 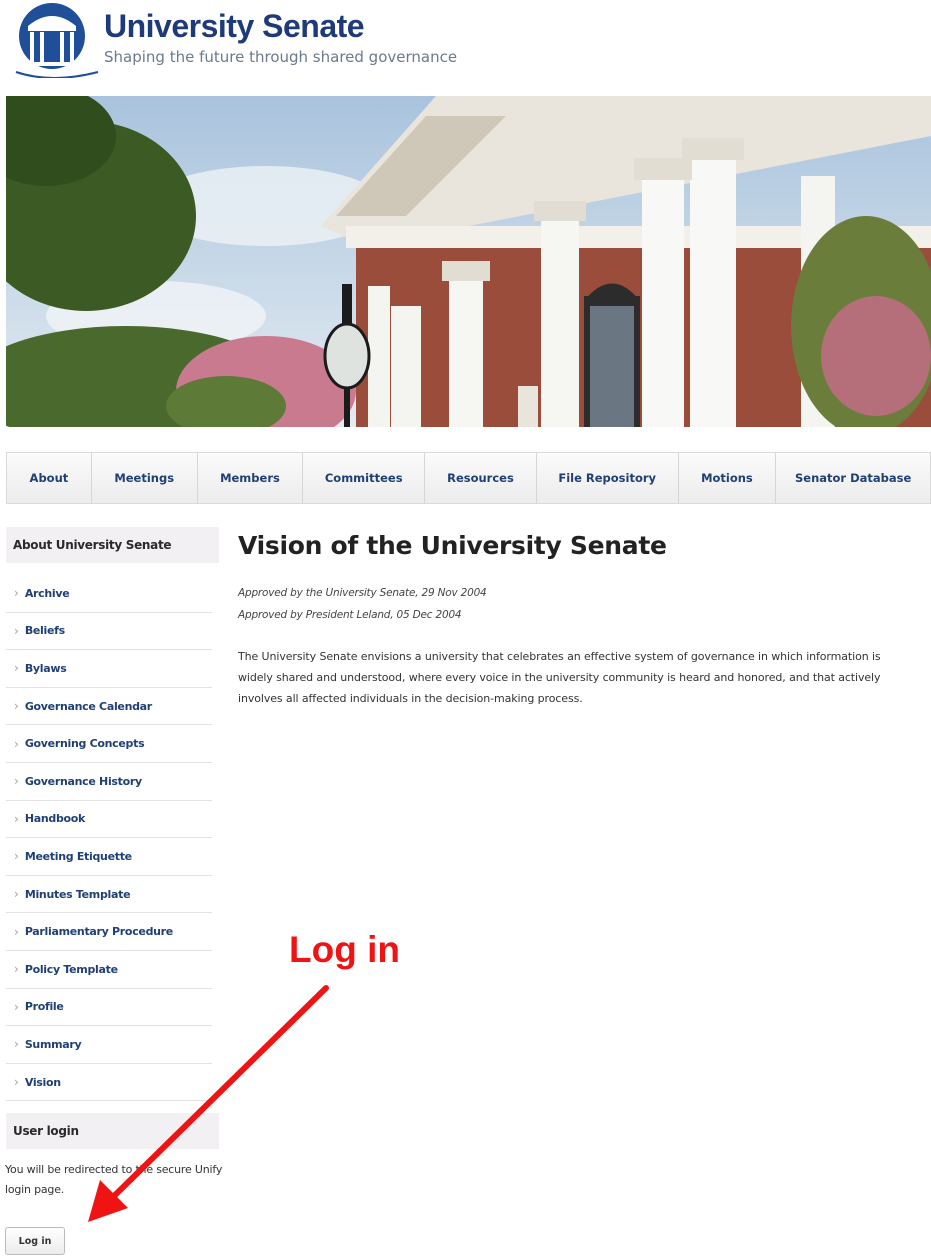 I want to click on sidebar-item-label: Governing Concepts, so click(x=84, y=744).